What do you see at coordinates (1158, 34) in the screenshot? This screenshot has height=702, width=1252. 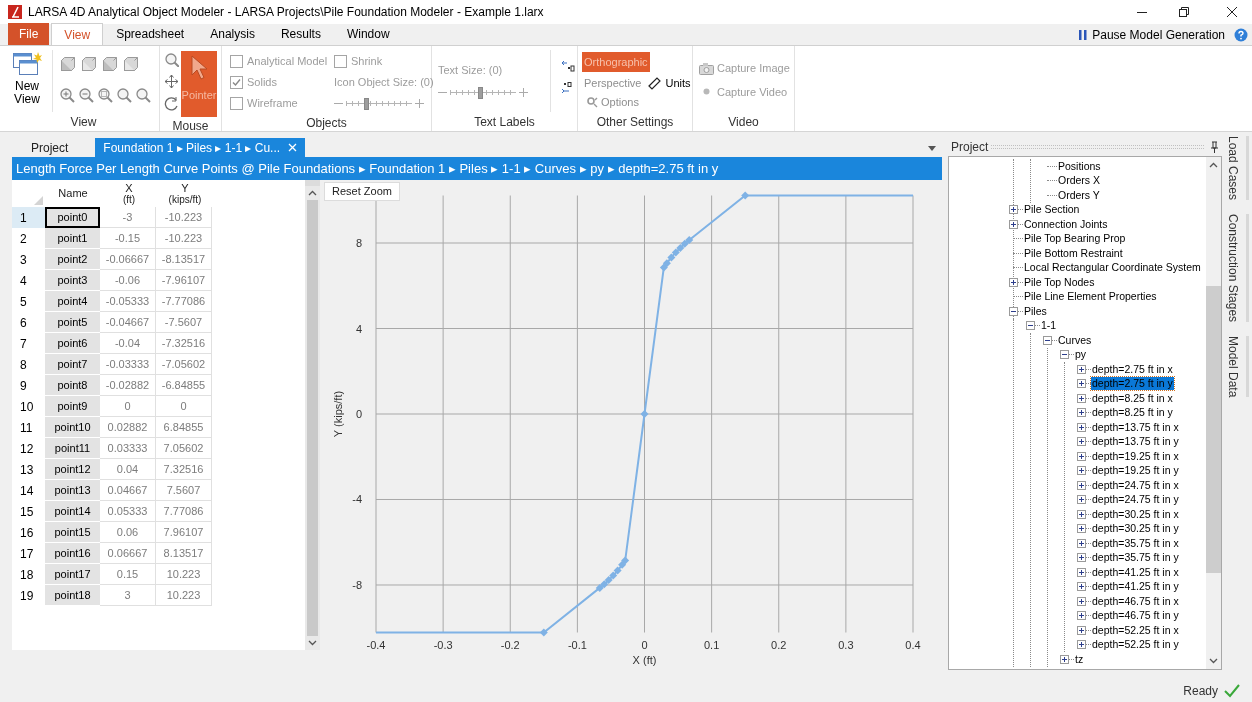 I see `pause-model-generation-button: Pause Model Generation` at bounding box center [1158, 34].